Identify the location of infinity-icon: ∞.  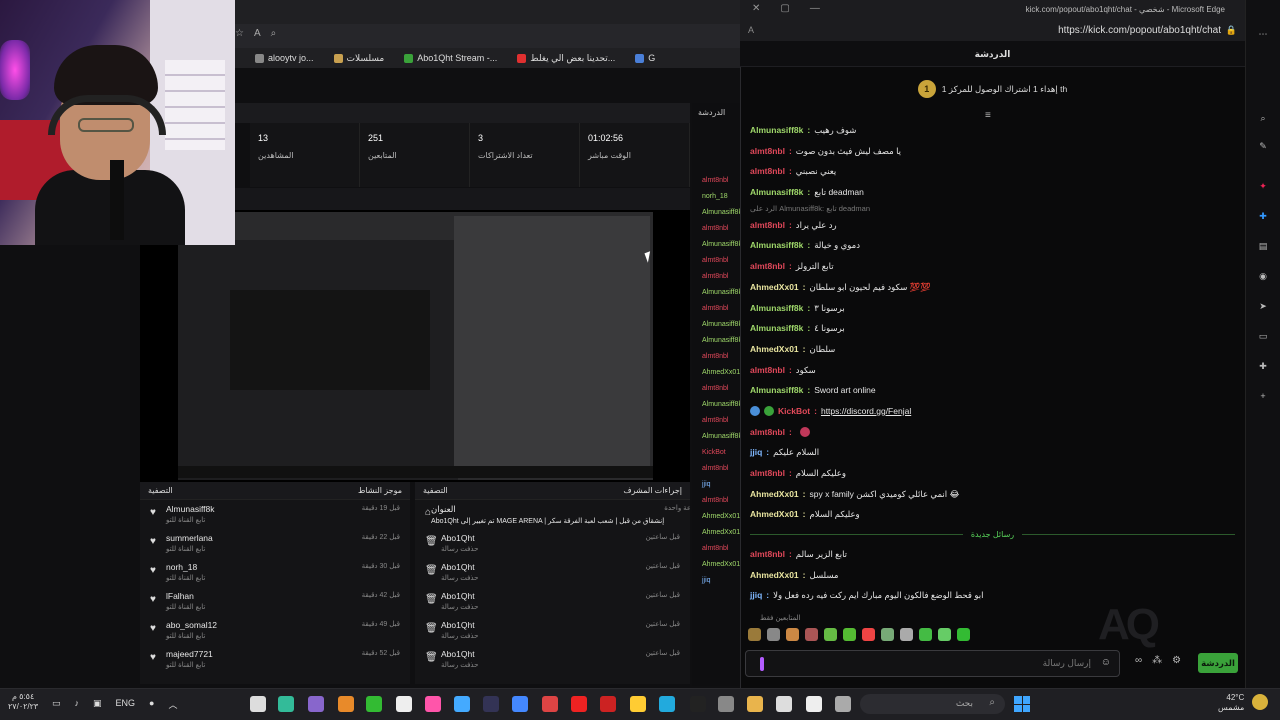
(1138, 660).